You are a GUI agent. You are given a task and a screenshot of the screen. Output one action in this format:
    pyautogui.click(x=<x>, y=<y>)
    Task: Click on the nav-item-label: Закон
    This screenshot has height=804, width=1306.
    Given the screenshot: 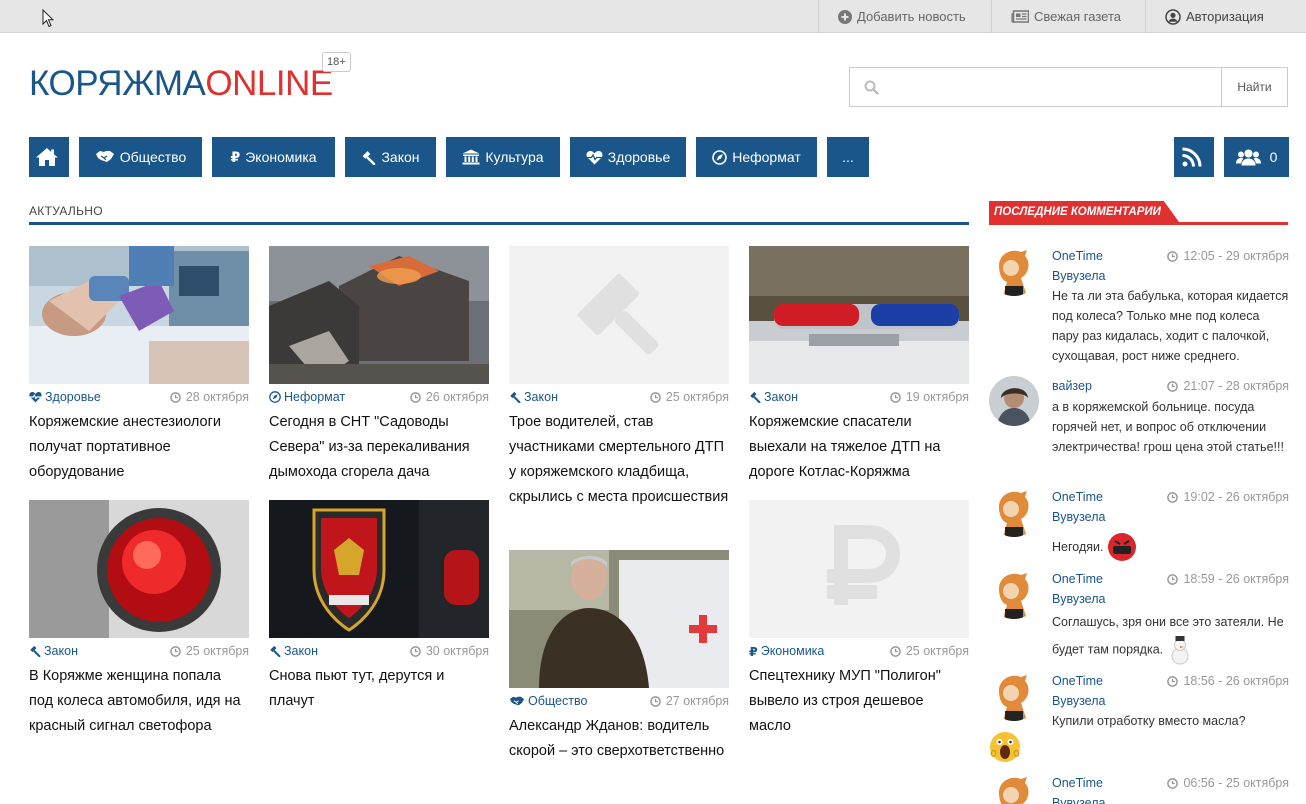 What is the action you would take?
    pyautogui.click(x=400, y=157)
    